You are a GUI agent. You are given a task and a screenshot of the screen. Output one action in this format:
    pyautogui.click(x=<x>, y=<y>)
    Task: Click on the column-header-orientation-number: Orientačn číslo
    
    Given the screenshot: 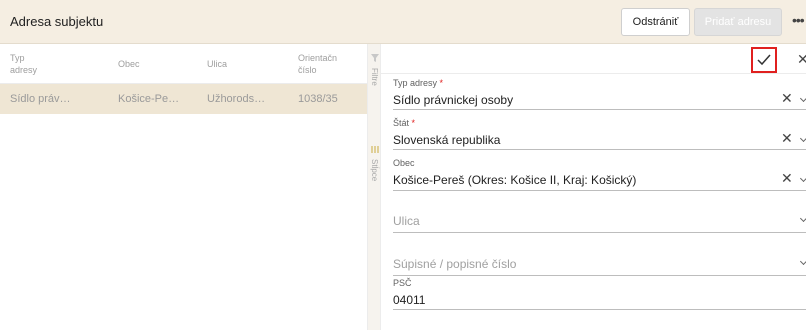 What is the action you would take?
    pyautogui.click(x=317, y=64)
    